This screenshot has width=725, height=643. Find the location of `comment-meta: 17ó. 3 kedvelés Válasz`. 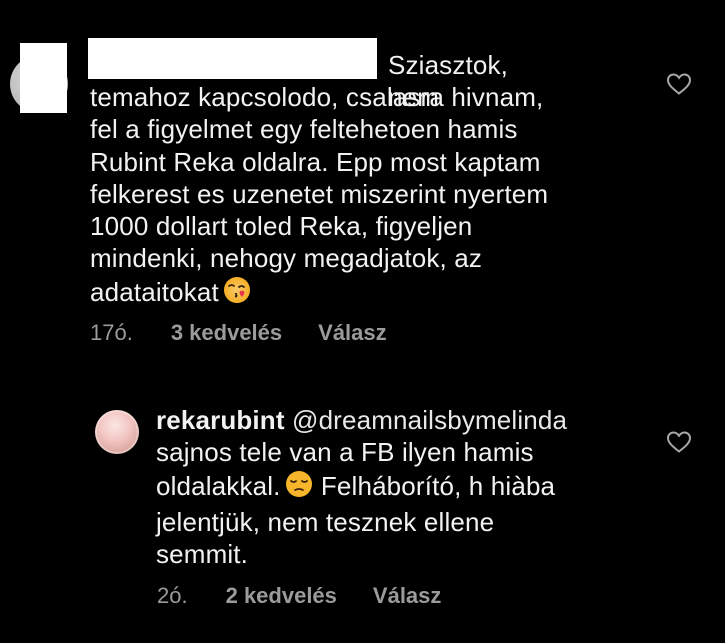

comment-meta: 17ó. 3 kedvelés Válasz is located at coordinates (238, 333).